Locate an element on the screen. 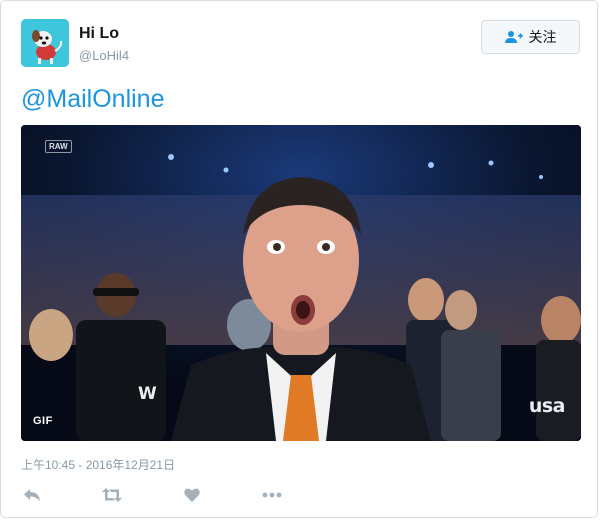  like-heart-icon is located at coordinates (192, 495).